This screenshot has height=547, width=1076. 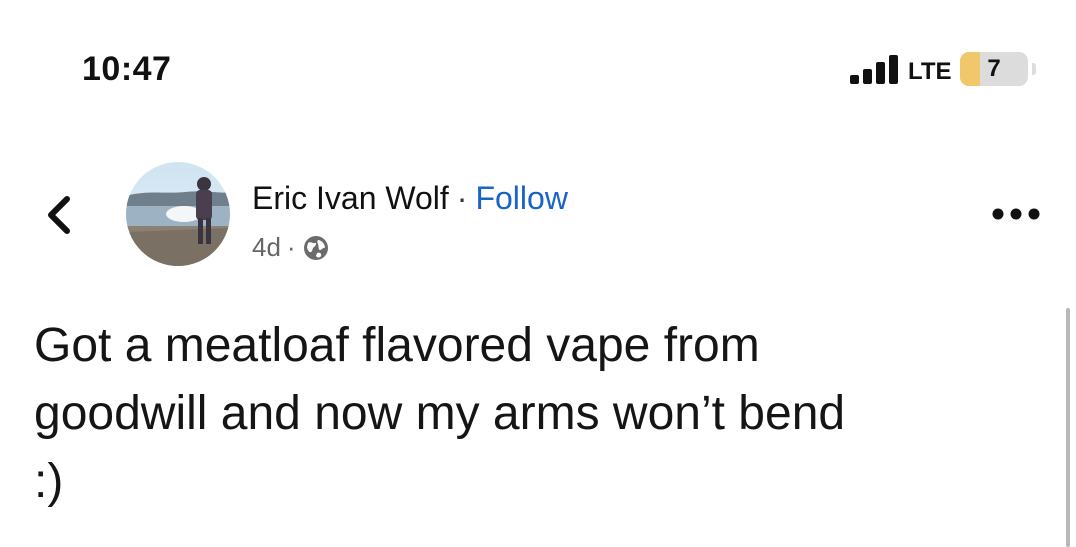 What do you see at coordinates (874, 69) in the screenshot?
I see `cellular-signal-icon` at bounding box center [874, 69].